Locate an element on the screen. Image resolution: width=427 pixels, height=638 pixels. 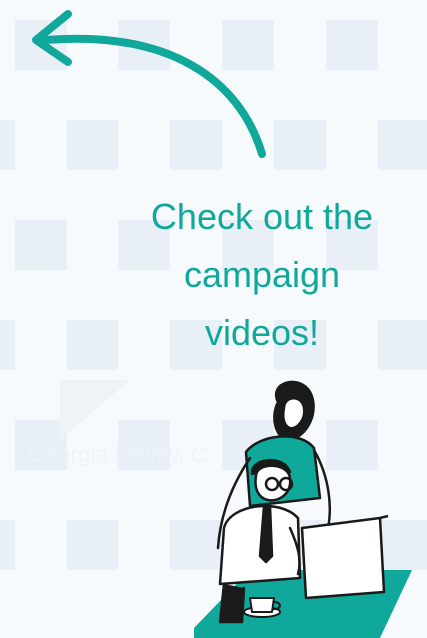
callout-line-2: campaign is located at coordinates (262, 274).